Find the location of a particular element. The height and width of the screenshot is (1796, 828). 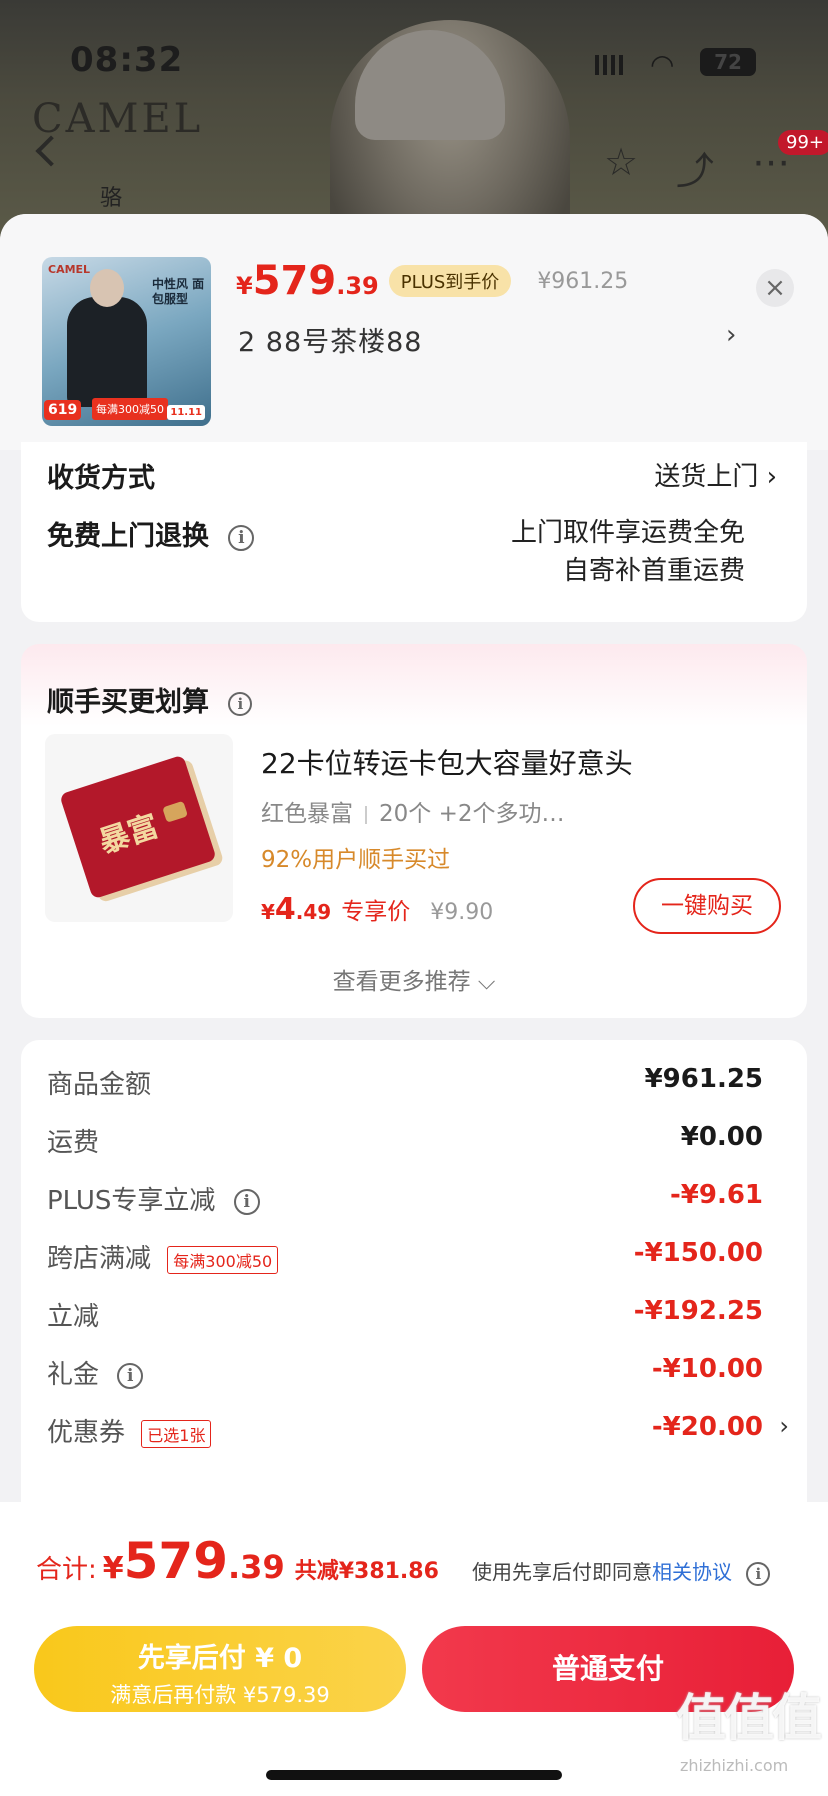

addon-original-price: ¥9.90 is located at coordinates (462, 912).